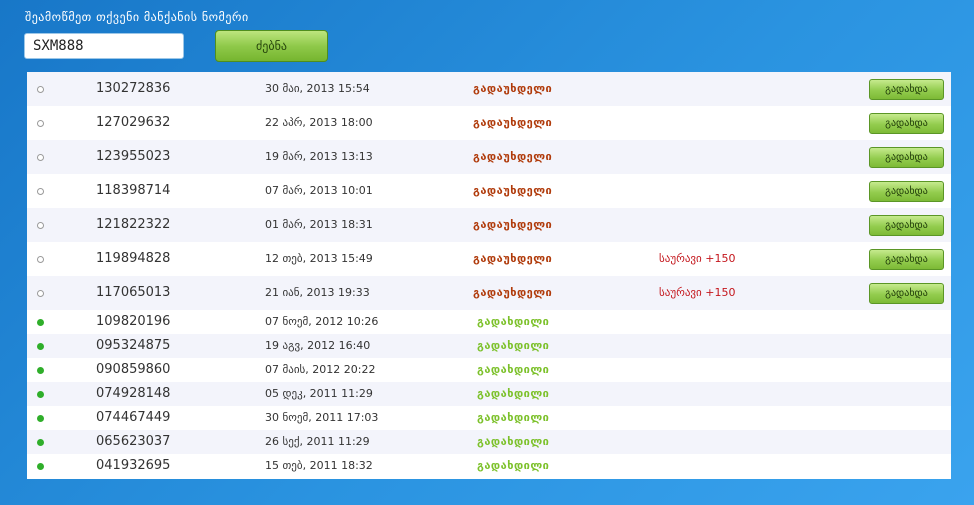 The height and width of the screenshot is (505, 974). I want to click on fine-id: 041932695, so click(133, 465).